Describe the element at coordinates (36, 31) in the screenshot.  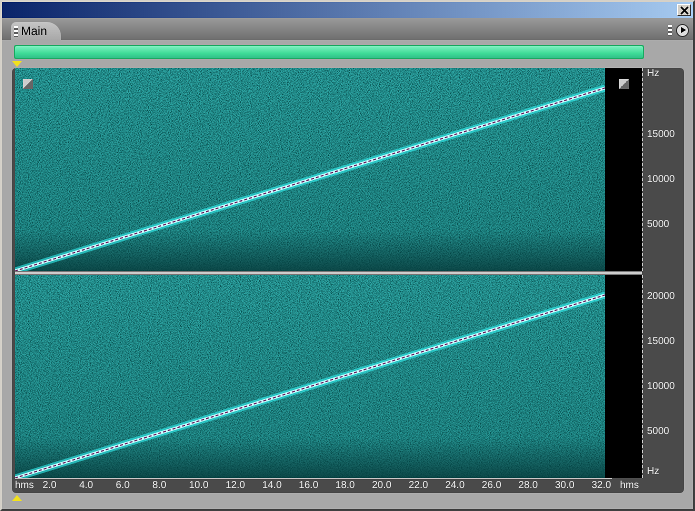
I see `tab: Main` at that location.